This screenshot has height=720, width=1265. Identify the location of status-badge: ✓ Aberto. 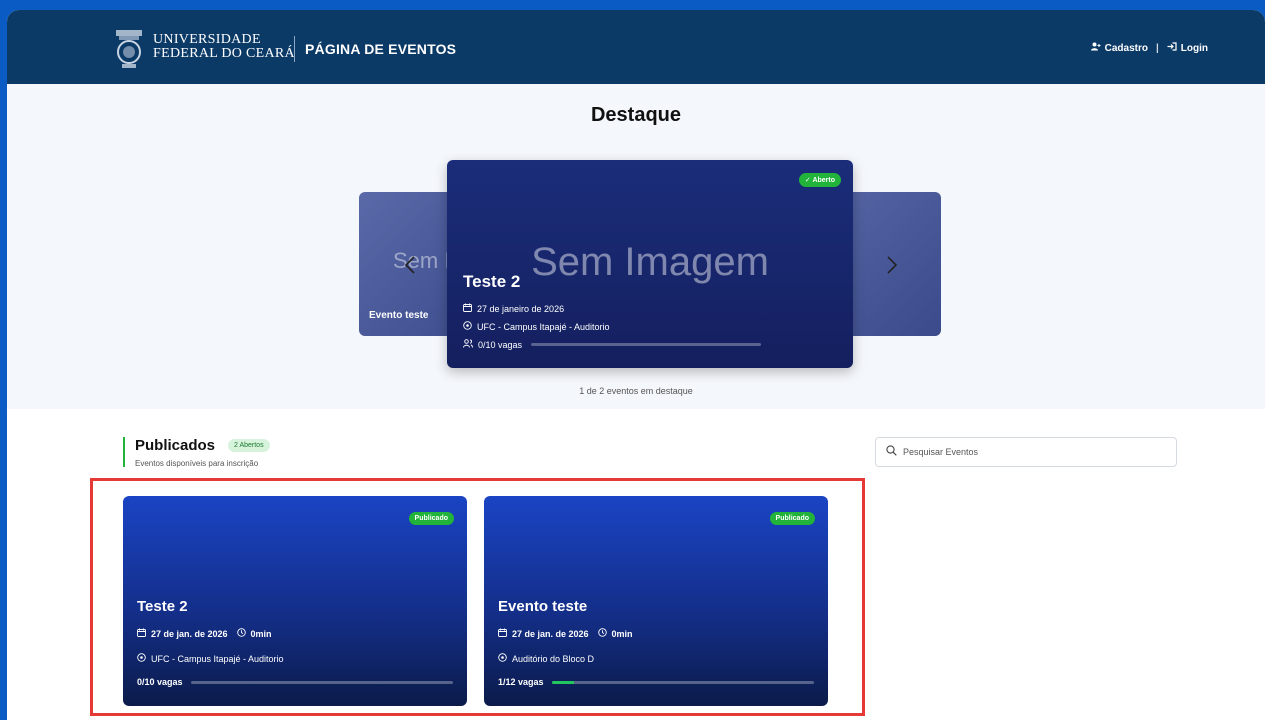
(819, 180).